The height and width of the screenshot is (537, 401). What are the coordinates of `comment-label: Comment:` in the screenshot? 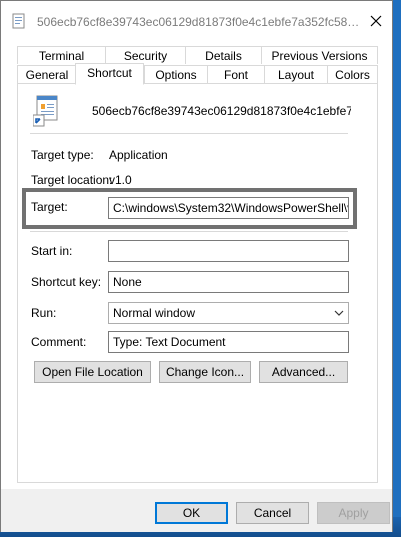 It's located at (59, 342).